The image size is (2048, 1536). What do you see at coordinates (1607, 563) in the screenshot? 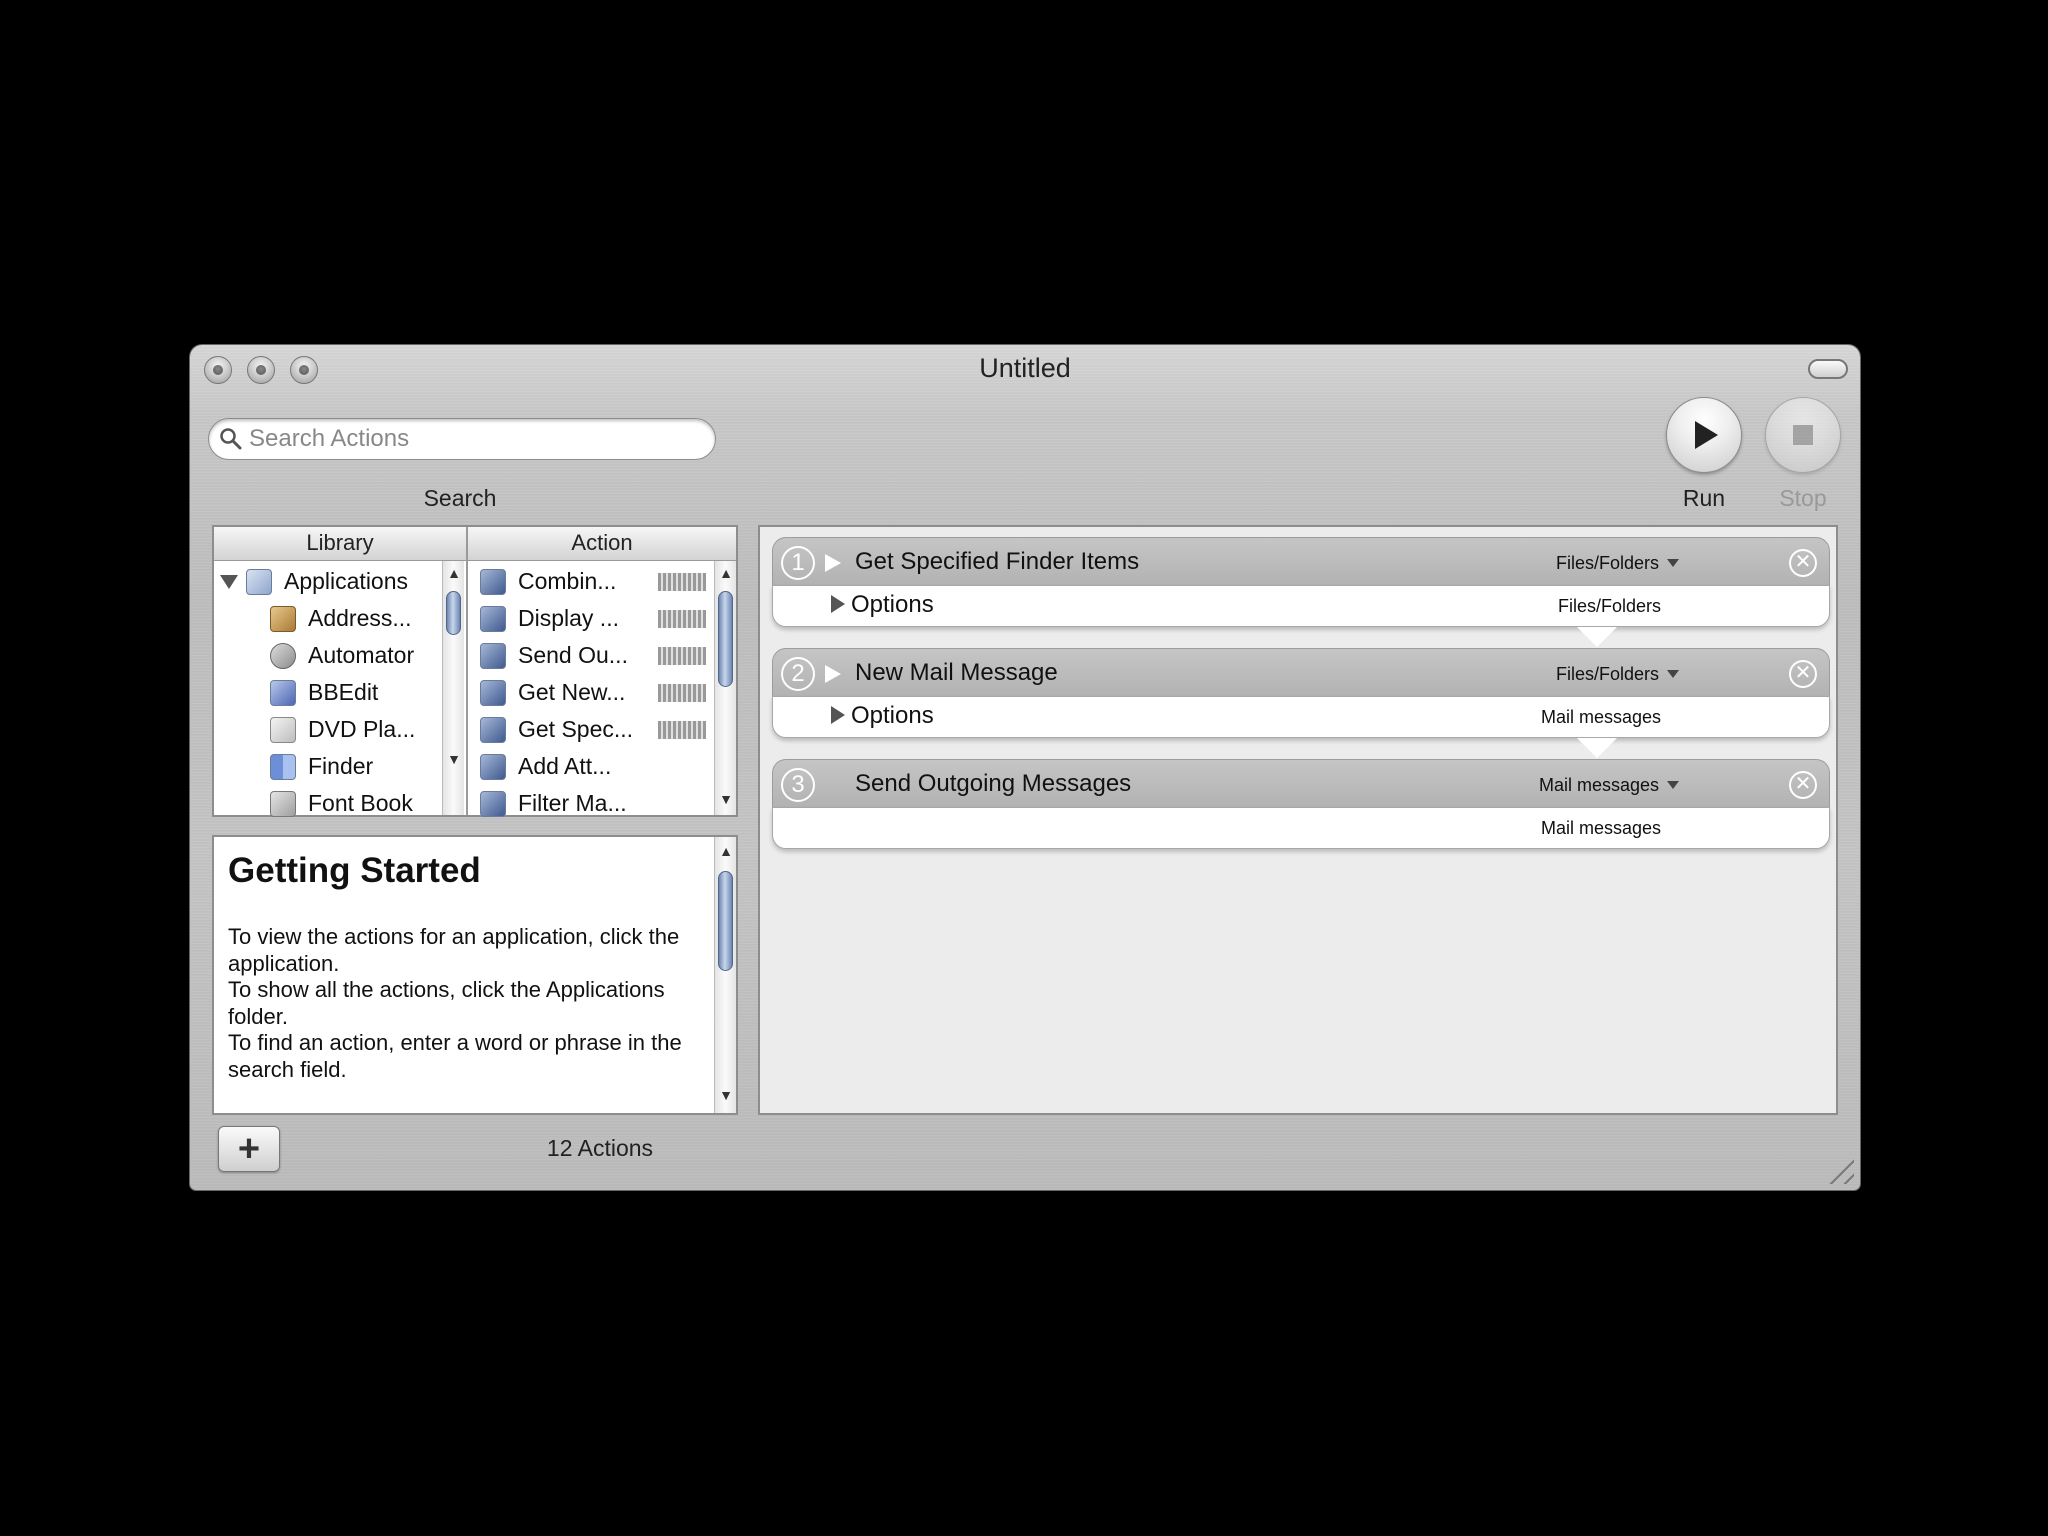
I see `input-type-label: Files/Folders` at bounding box center [1607, 563].